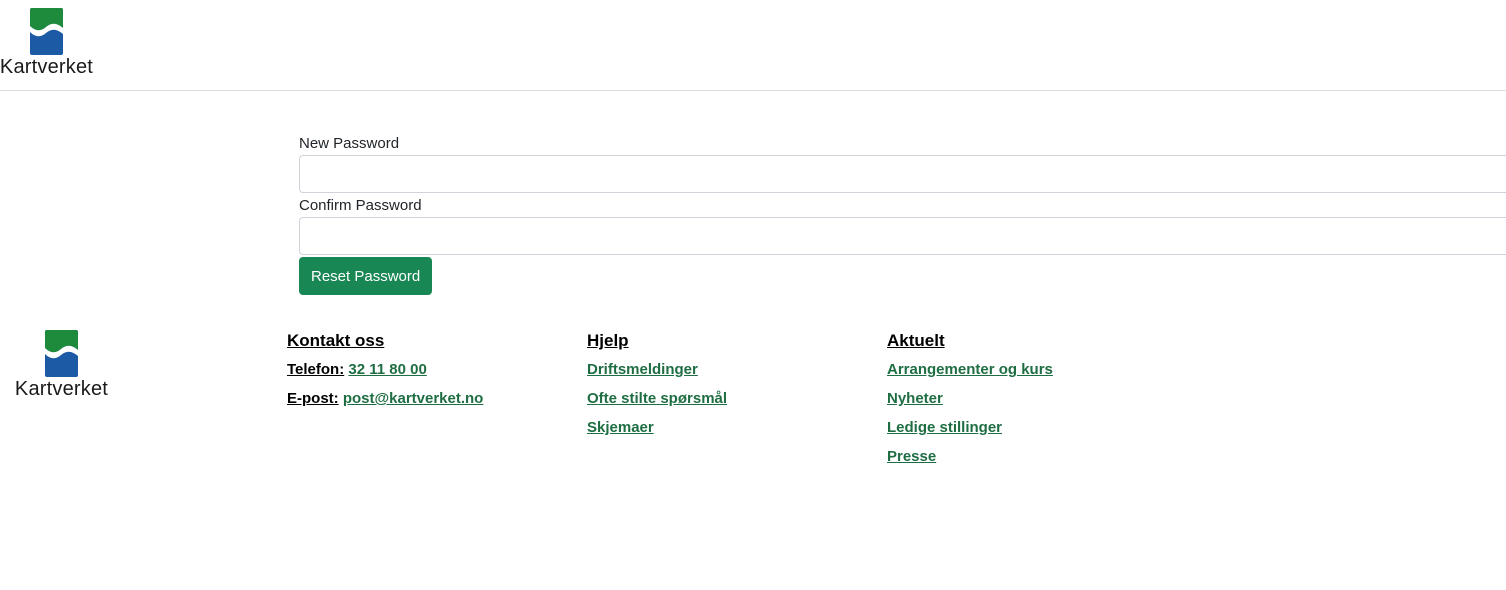  I want to click on header-logo-link: Kartverket, so click(46, 42).